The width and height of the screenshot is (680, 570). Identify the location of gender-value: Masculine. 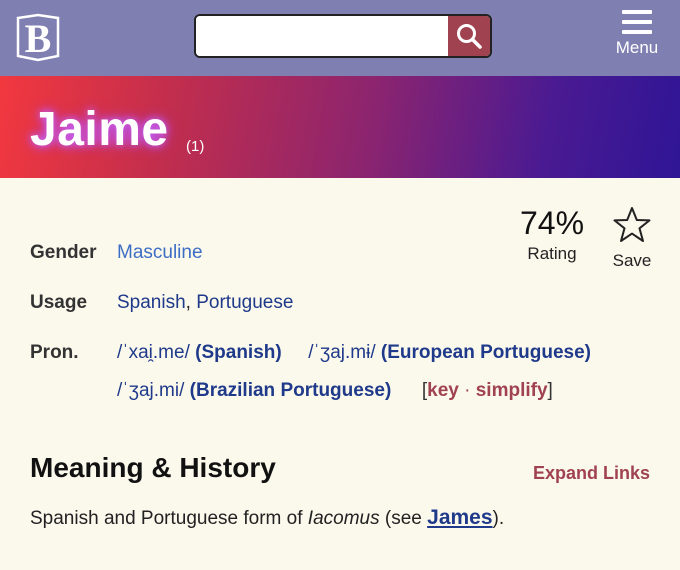
(160, 253).